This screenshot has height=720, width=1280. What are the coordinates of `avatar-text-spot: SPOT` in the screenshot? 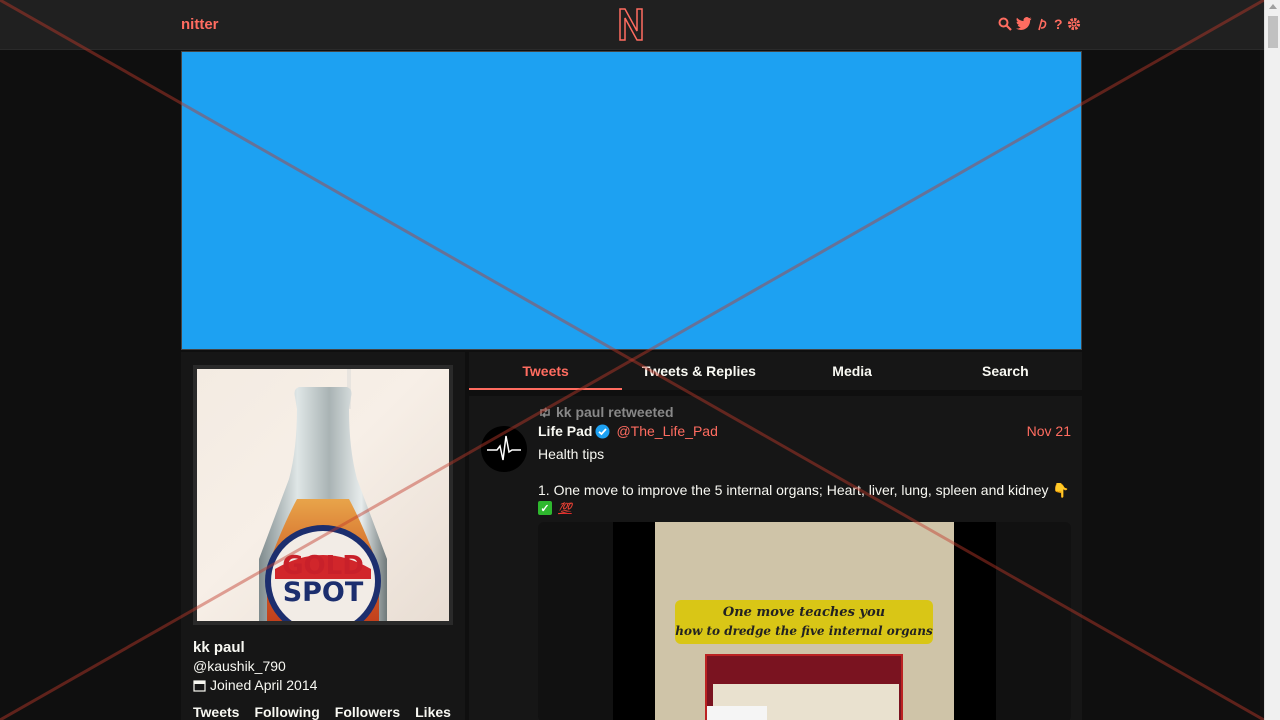 It's located at (323, 592).